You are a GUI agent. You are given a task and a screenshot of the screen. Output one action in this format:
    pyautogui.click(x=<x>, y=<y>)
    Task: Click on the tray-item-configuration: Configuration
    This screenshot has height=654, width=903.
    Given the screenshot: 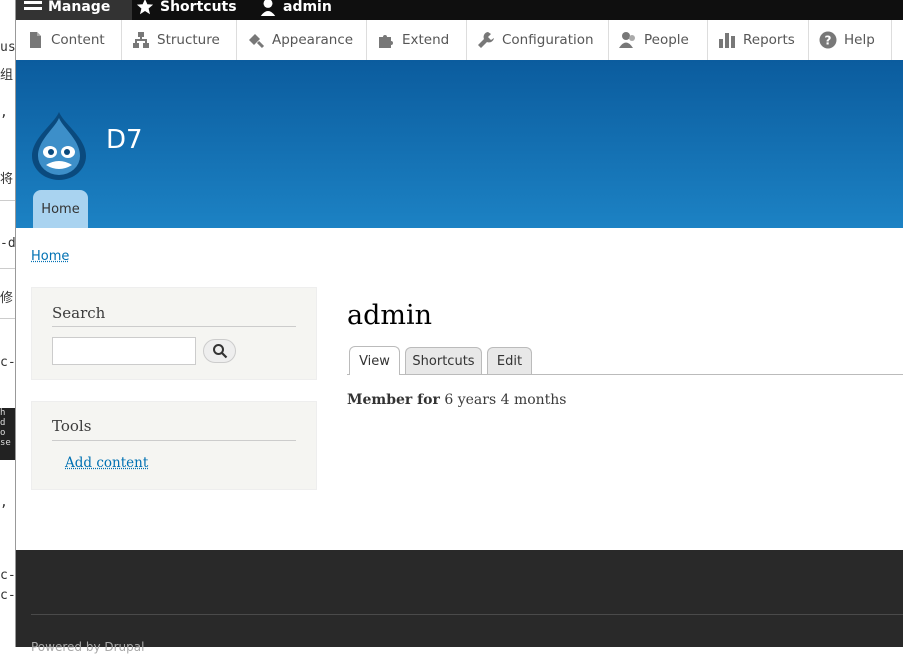 What is the action you would take?
    pyautogui.click(x=538, y=40)
    